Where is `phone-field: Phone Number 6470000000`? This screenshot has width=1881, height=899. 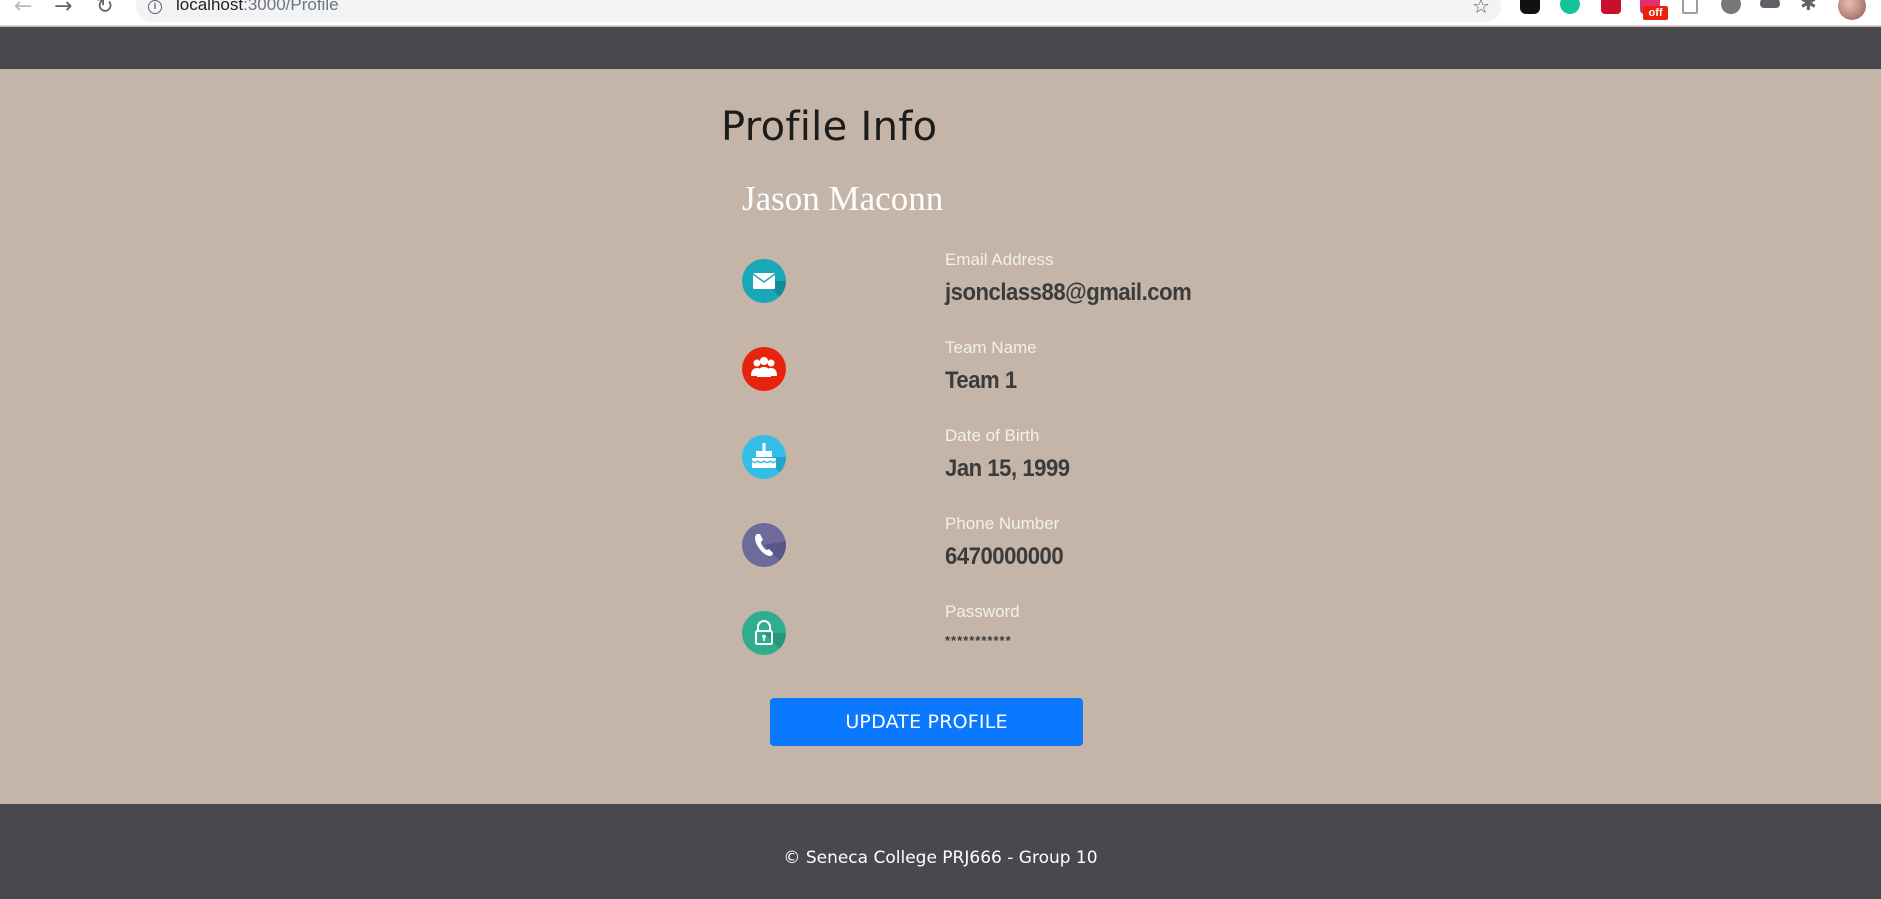
phone-field: Phone Number 6470000000 is located at coordinates (1022, 558).